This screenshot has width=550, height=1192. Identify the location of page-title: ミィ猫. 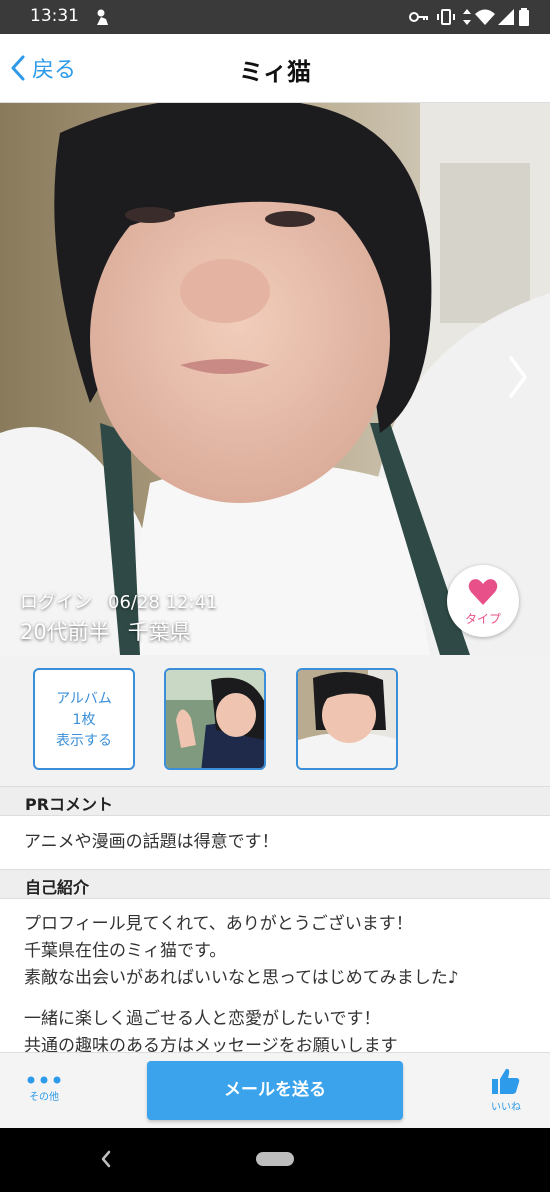
(275, 72).